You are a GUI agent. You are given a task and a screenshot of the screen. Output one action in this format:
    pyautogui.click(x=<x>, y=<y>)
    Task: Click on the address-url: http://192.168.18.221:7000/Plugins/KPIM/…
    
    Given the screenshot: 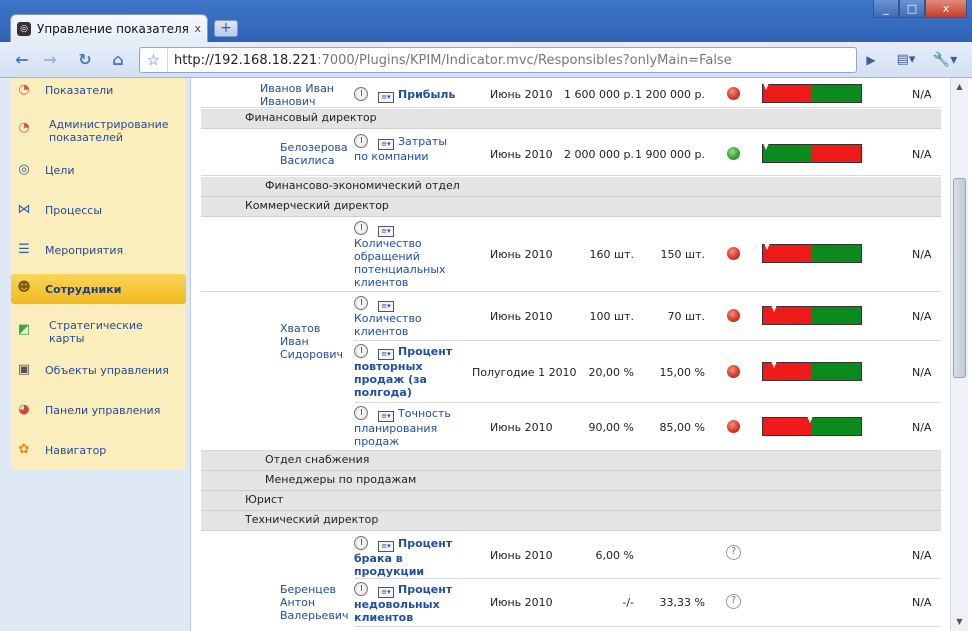 What is the action you would take?
    pyautogui.click(x=450, y=60)
    